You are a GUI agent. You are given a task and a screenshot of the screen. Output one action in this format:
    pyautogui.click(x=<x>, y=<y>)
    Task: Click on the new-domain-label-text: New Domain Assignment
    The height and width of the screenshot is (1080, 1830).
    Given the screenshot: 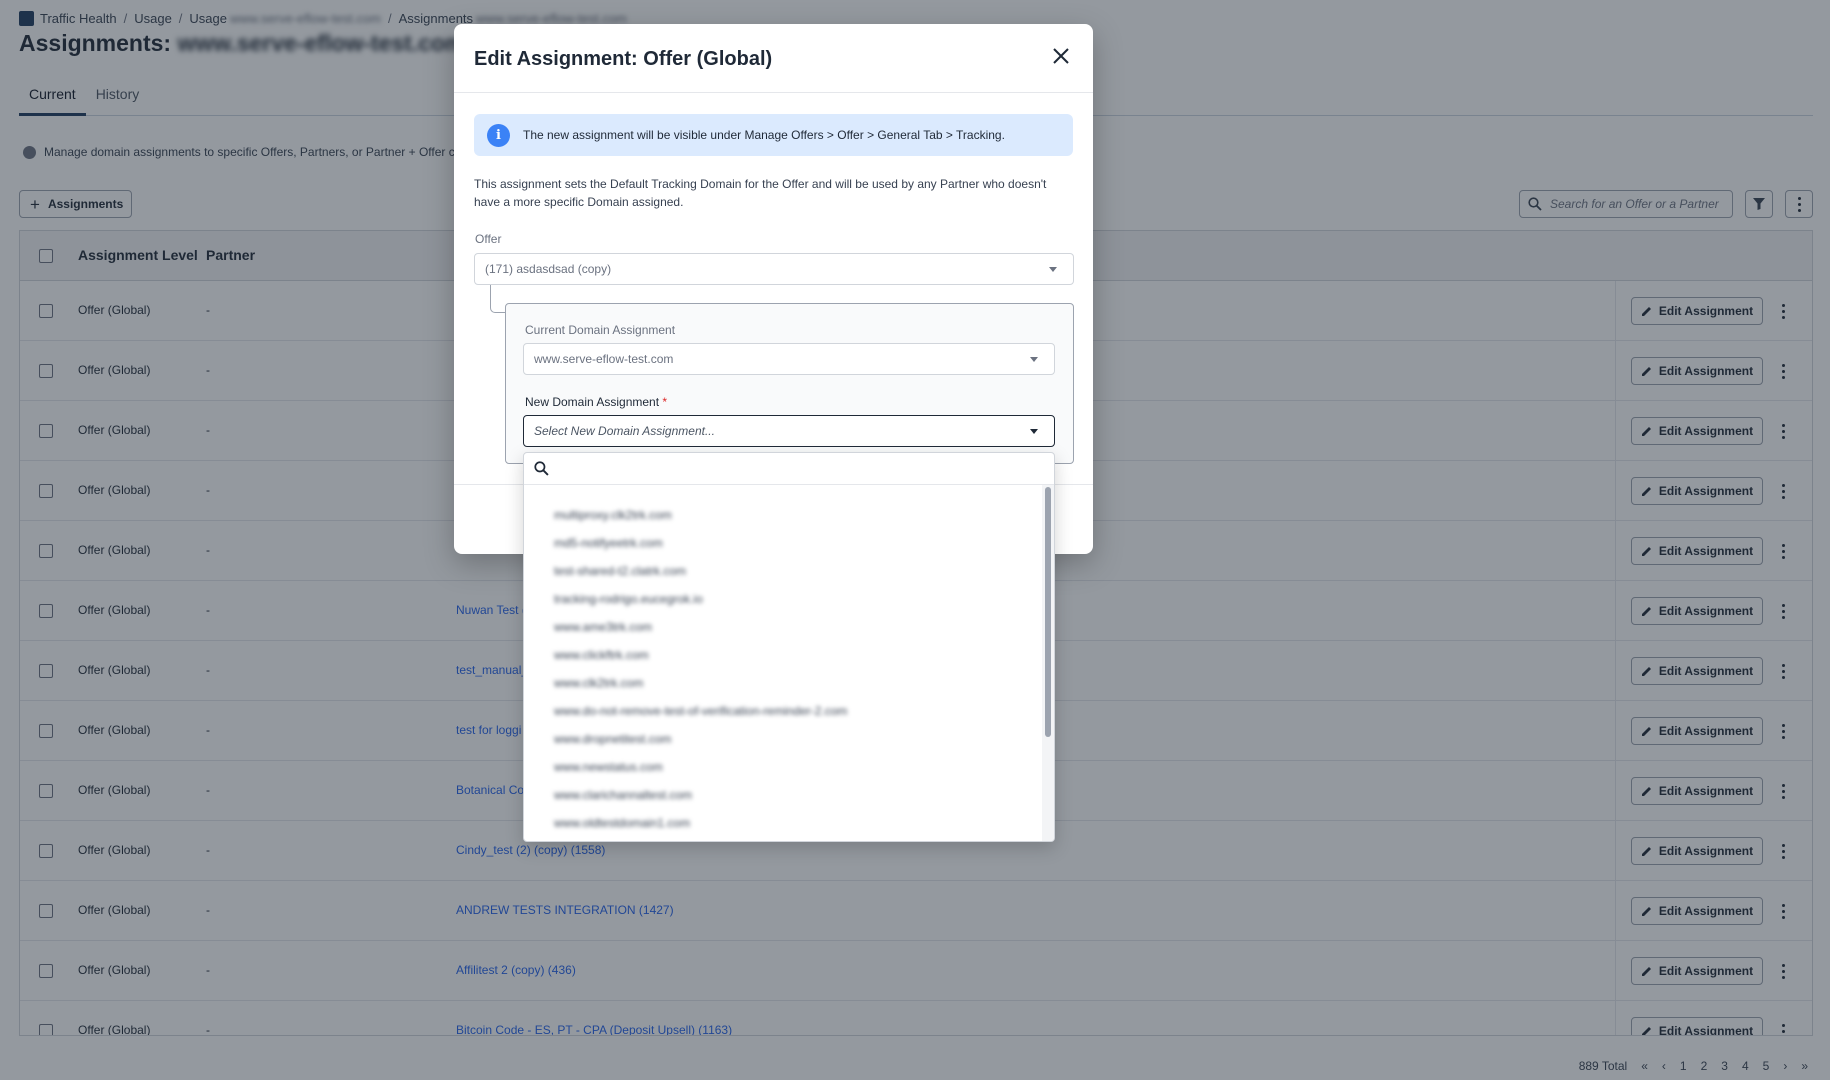 What is the action you would take?
    pyautogui.click(x=592, y=402)
    